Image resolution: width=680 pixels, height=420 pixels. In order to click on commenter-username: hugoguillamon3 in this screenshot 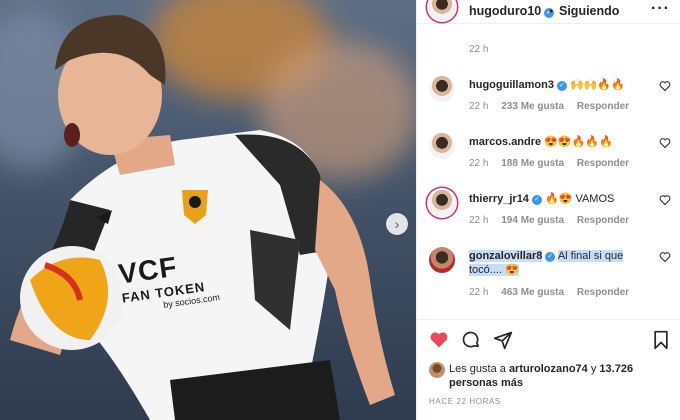, I will do `click(511, 85)`.